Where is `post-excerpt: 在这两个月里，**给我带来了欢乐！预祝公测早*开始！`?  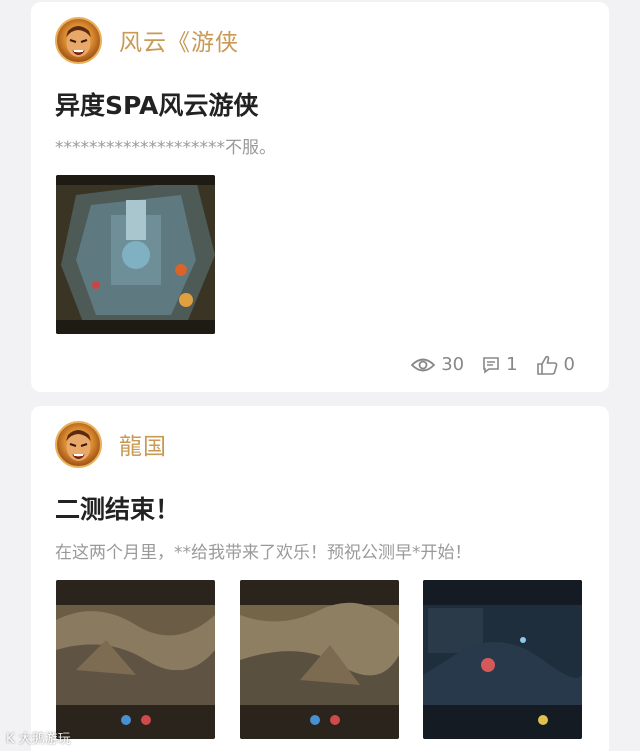 post-excerpt: 在这两个月里，**给我带来了欢乐！预祝公测早*开始！ is located at coordinates (263, 550).